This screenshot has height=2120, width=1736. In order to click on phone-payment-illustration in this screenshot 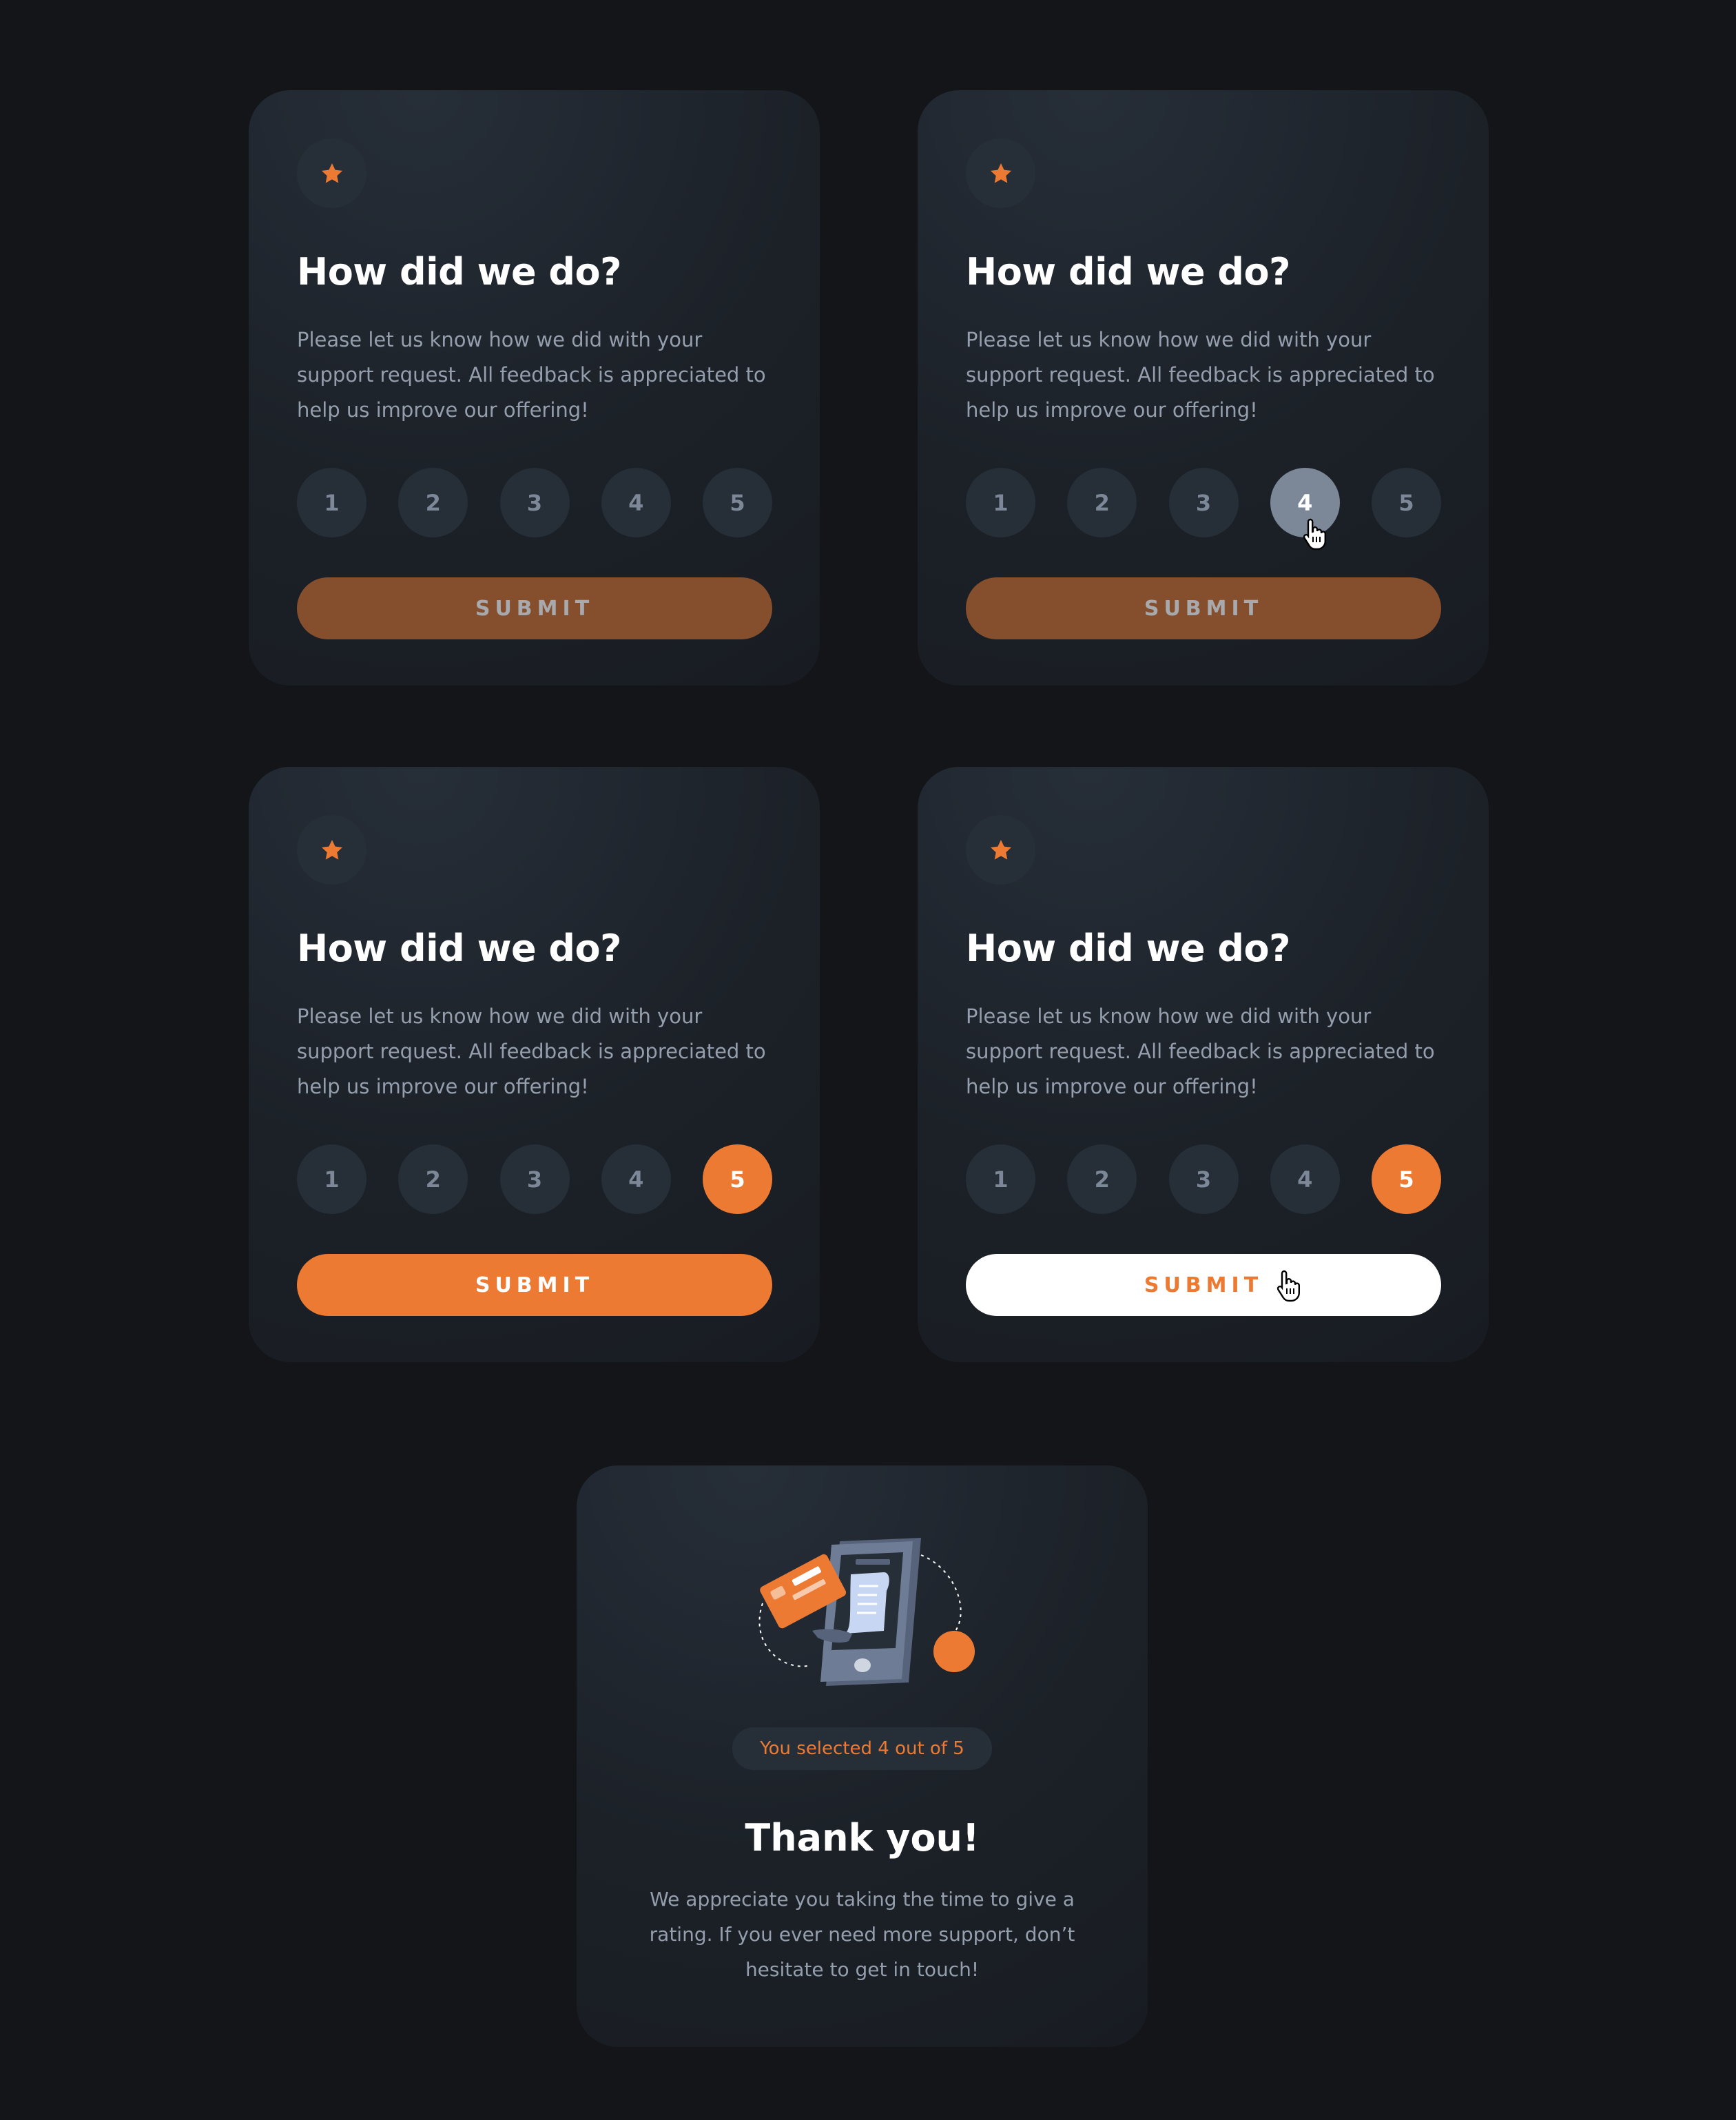, I will do `click(866, 1612)`.